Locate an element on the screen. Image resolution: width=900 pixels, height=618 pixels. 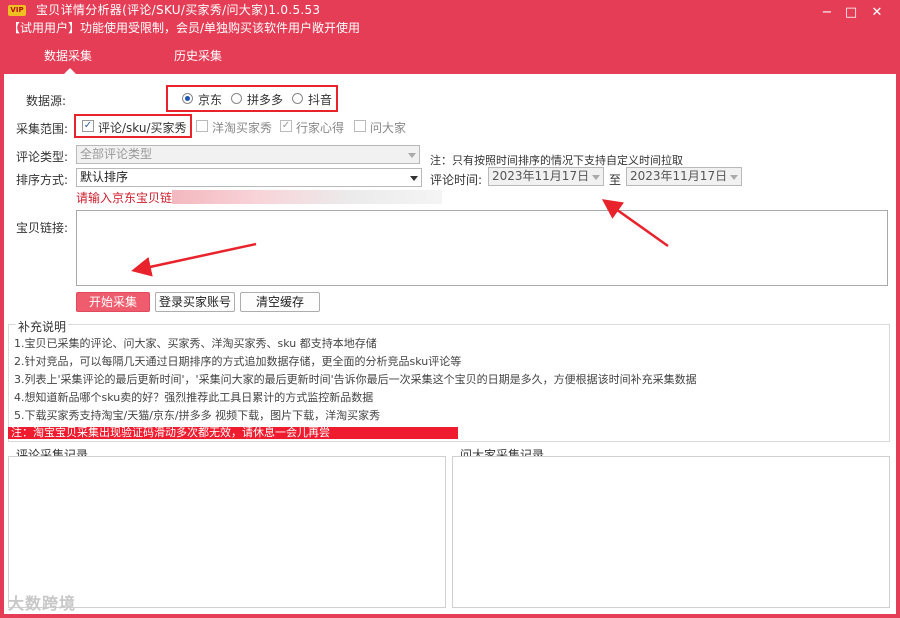
arrow-to-date is located at coordinates (635, 223).